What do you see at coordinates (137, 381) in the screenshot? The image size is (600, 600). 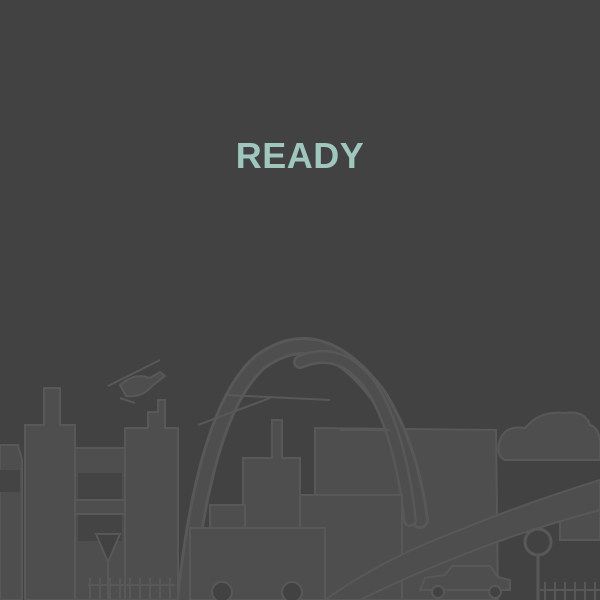 I see `helicopter-icon` at bounding box center [137, 381].